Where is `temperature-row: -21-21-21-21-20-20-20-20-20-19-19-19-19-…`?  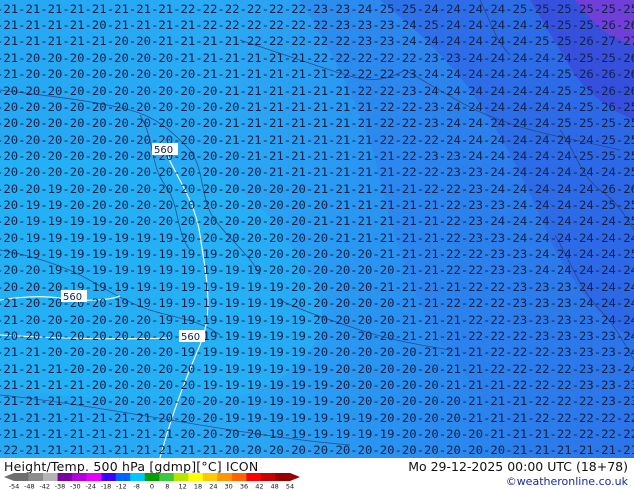
temperature-row: -21-21-21-21-20-20-20-20-20-19-19-19-19-… is located at coordinates (317, 385).